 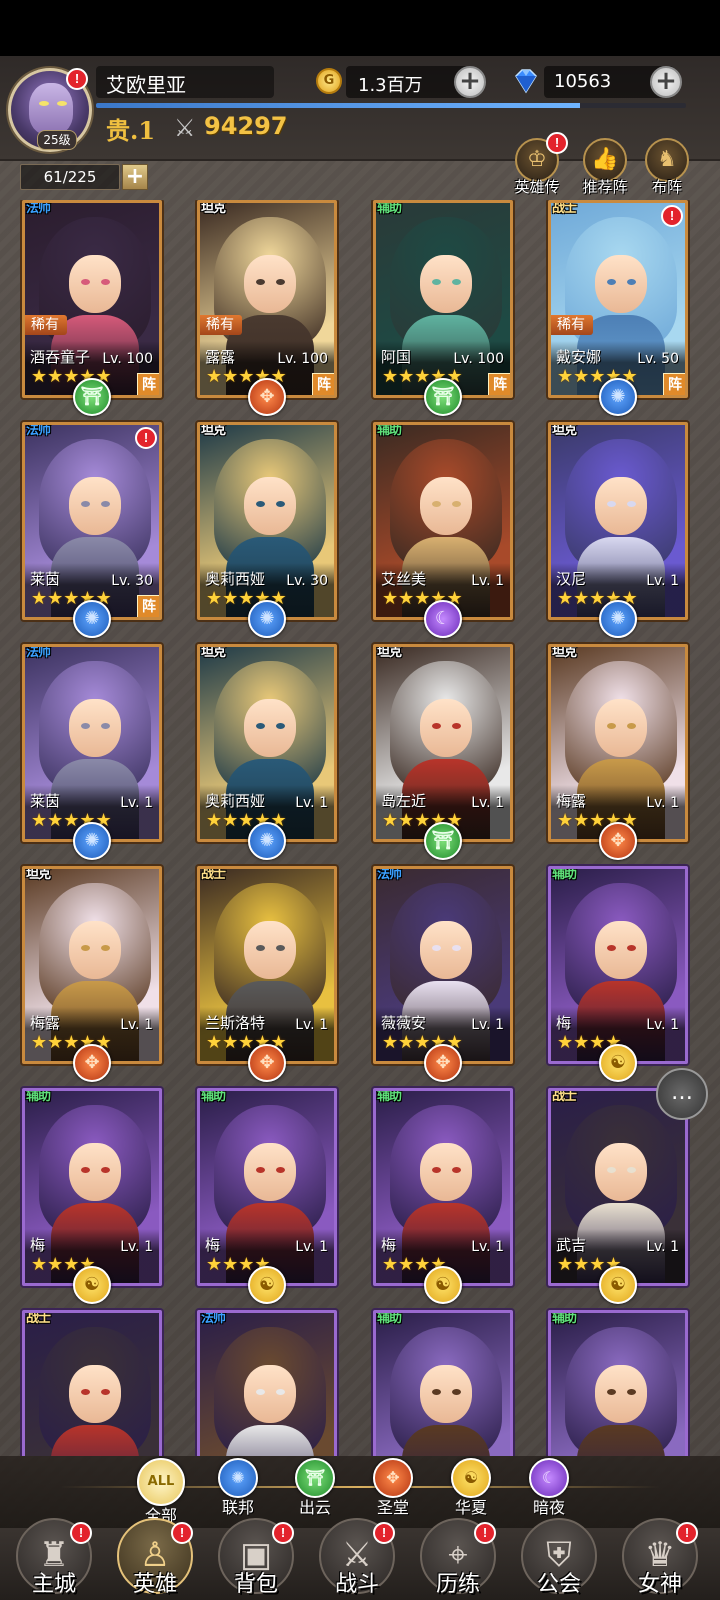 What do you see at coordinates (267, 299) in the screenshot?
I see `hero-card: 坦克 稀有 露露 Lv. 100 ★★★★★ 阵` at bounding box center [267, 299].